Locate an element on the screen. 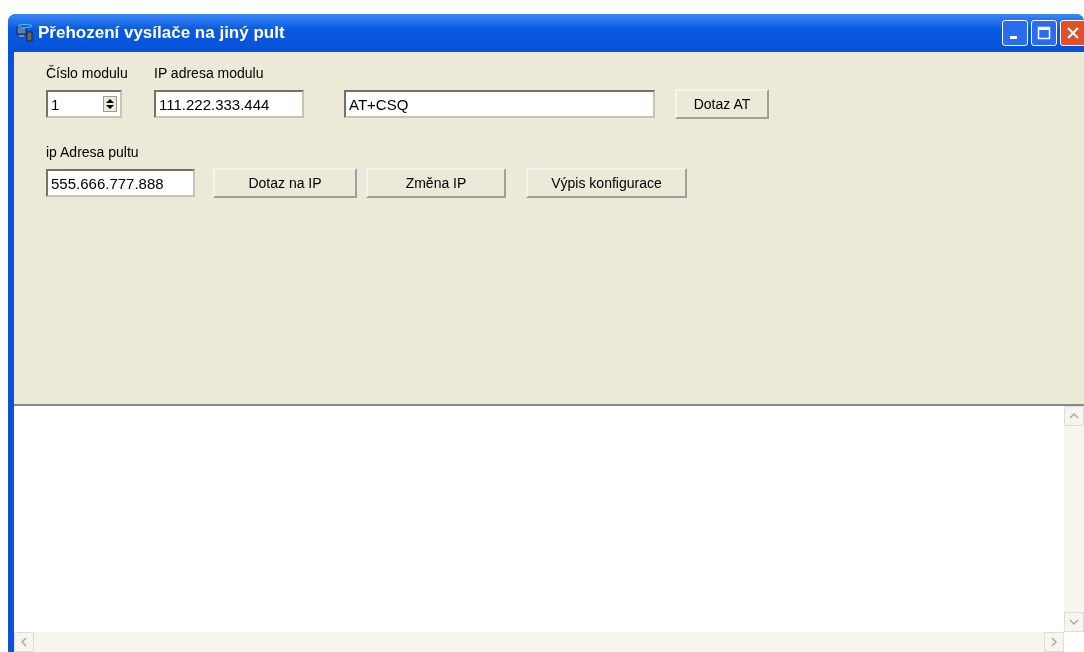  scroll-left-icon is located at coordinates (24, 642).